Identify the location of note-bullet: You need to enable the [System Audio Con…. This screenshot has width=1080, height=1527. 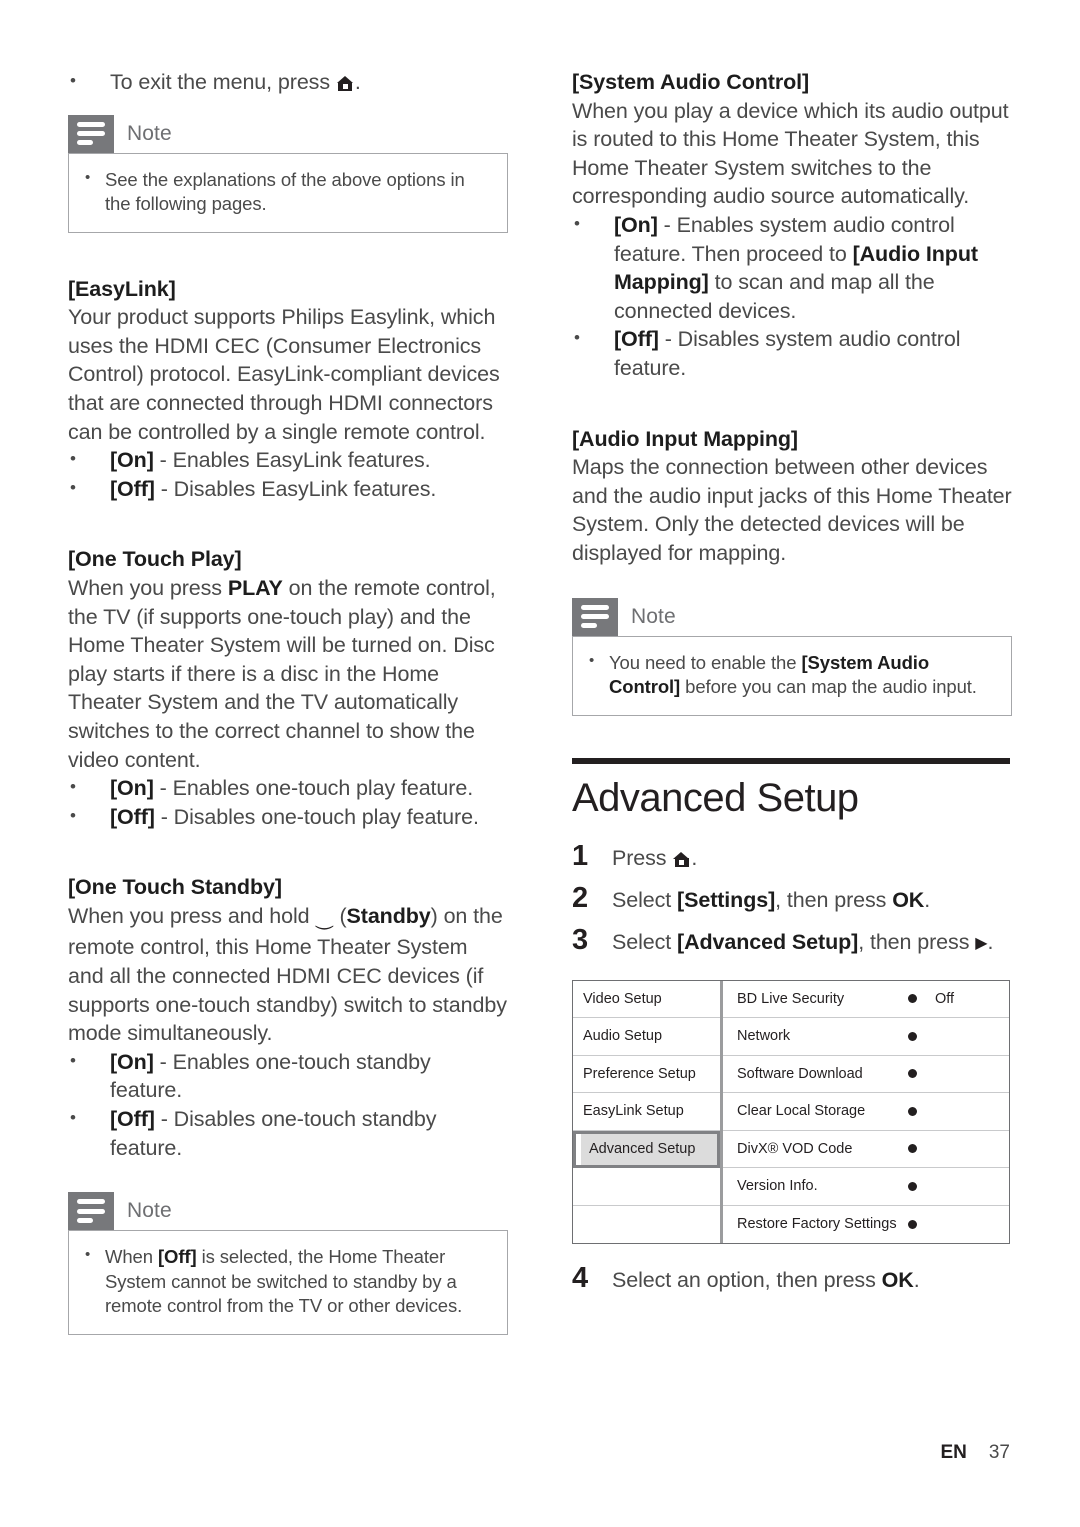
(790, 674).